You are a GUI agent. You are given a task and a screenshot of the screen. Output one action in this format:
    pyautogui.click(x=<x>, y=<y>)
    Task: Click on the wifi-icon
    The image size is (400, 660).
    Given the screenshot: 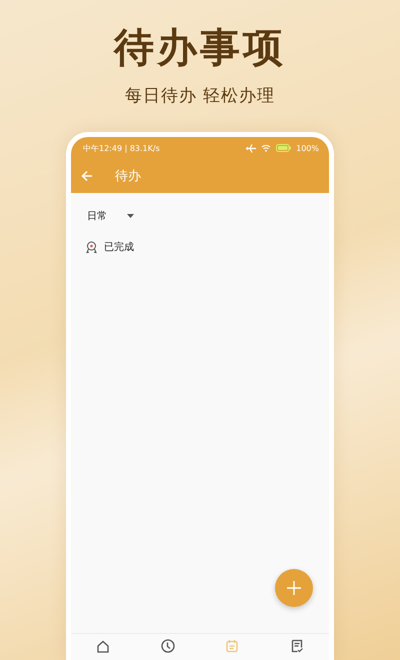 What is the action you would take?
    pyautogui.click(x=266, y=148)
    